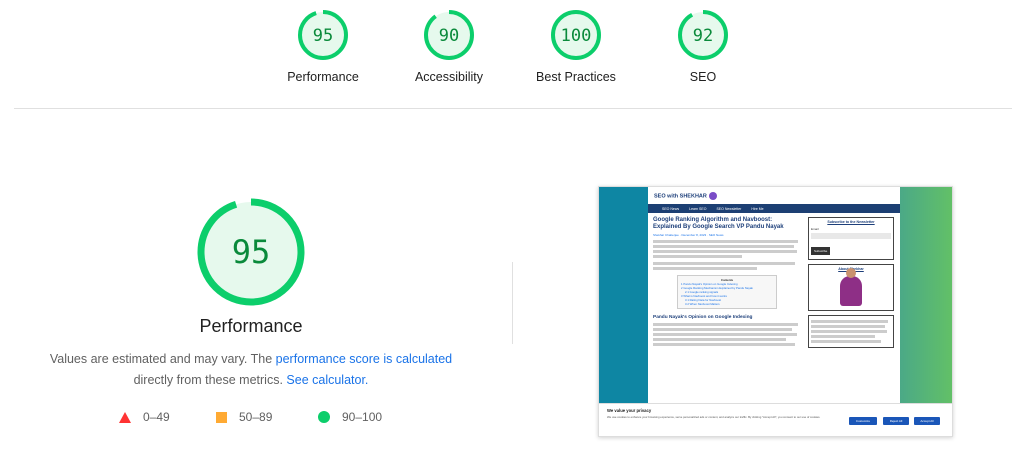  I want to click on performance-gauge-ring: 95, so click(323, 35).